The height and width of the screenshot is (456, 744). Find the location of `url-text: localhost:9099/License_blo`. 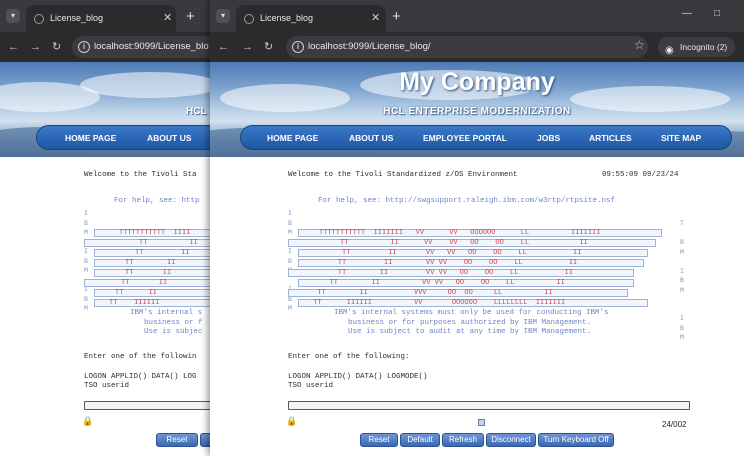

url-text: localhost:9099/License_blo is located at coordinates (151, 46).